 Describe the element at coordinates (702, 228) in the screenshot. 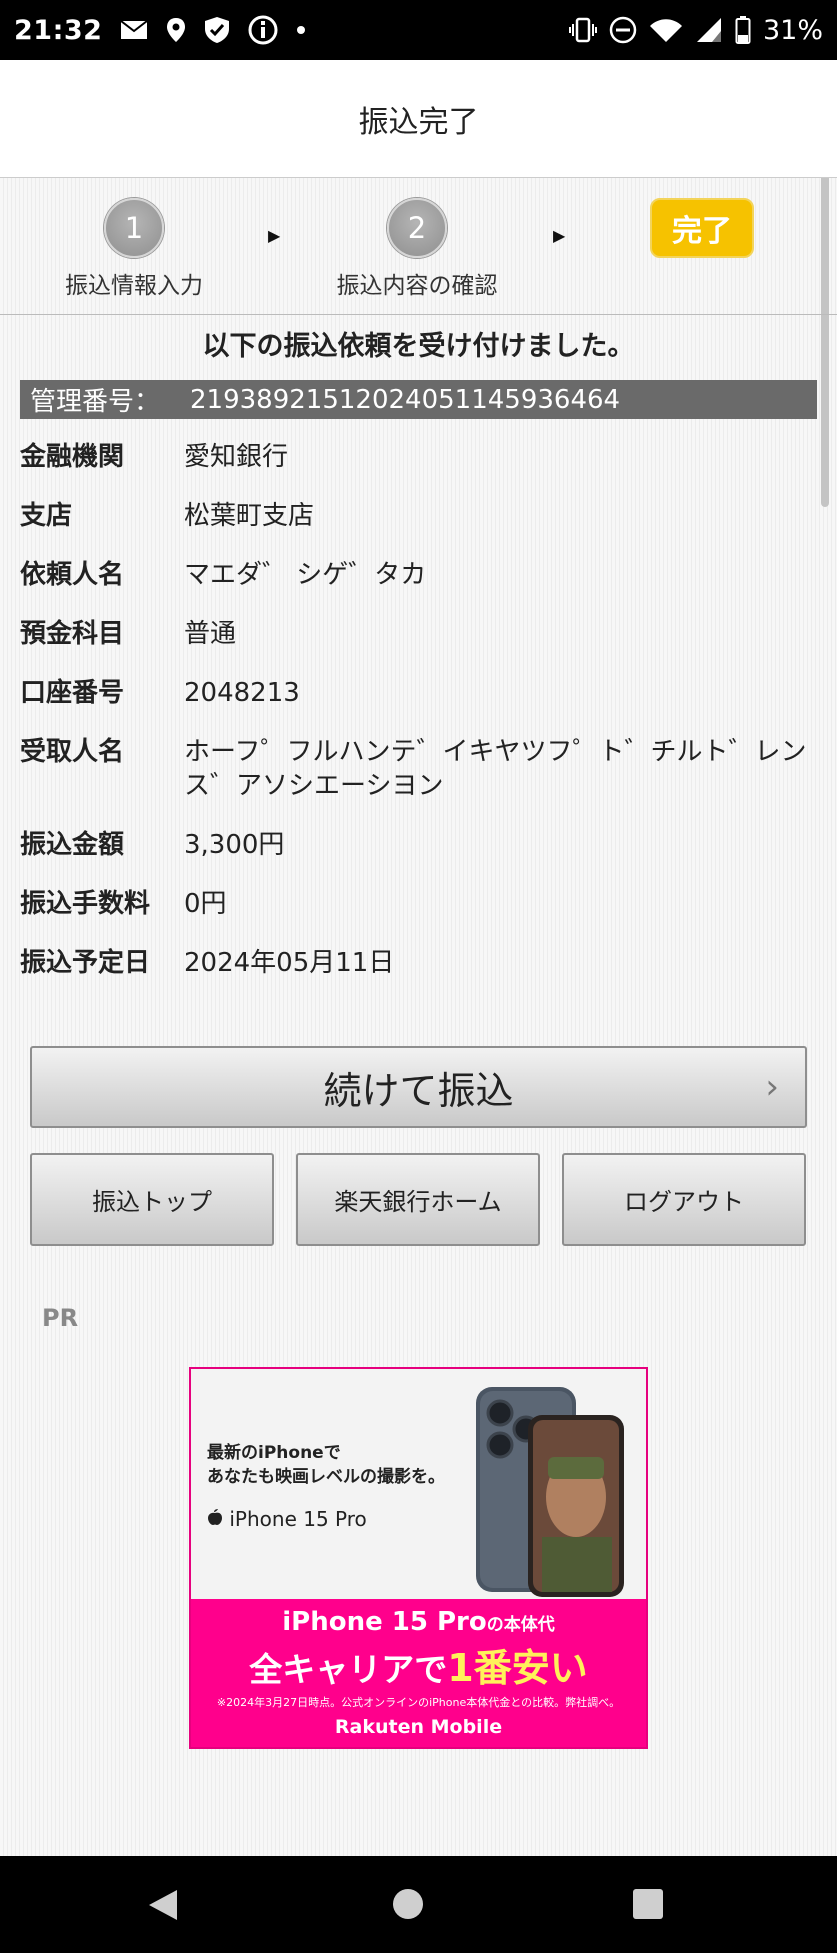

I see `step-complete: 完了` at that location.